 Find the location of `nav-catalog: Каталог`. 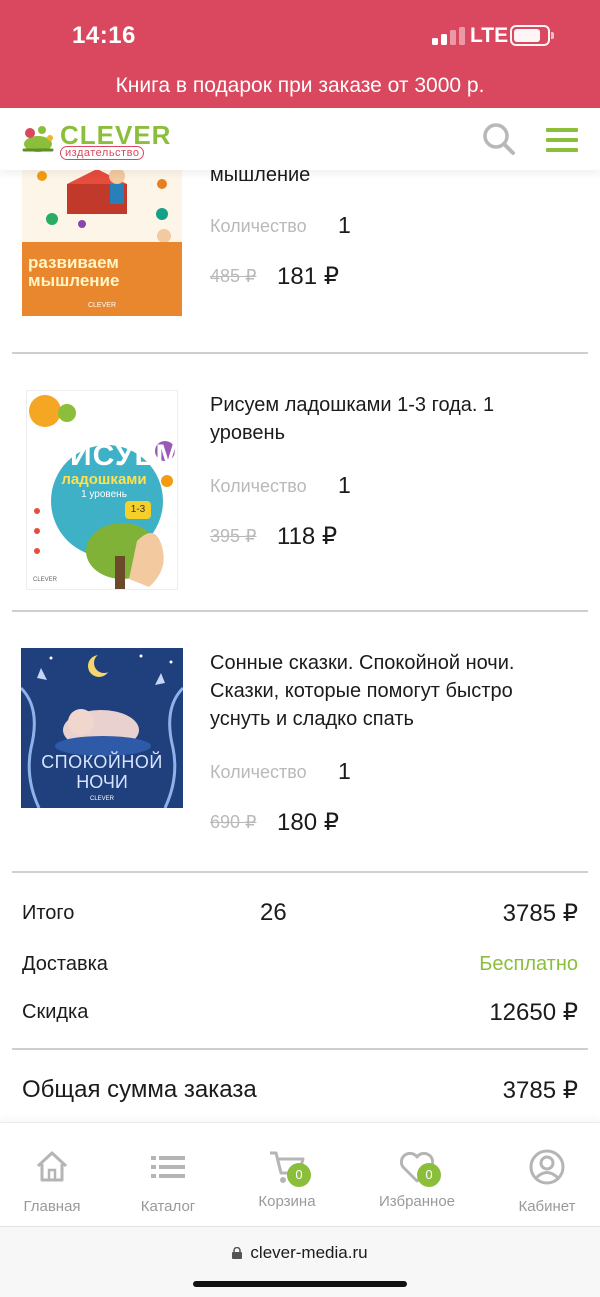

nav-catalog: Каталог is located at coordinates (168, 1181).